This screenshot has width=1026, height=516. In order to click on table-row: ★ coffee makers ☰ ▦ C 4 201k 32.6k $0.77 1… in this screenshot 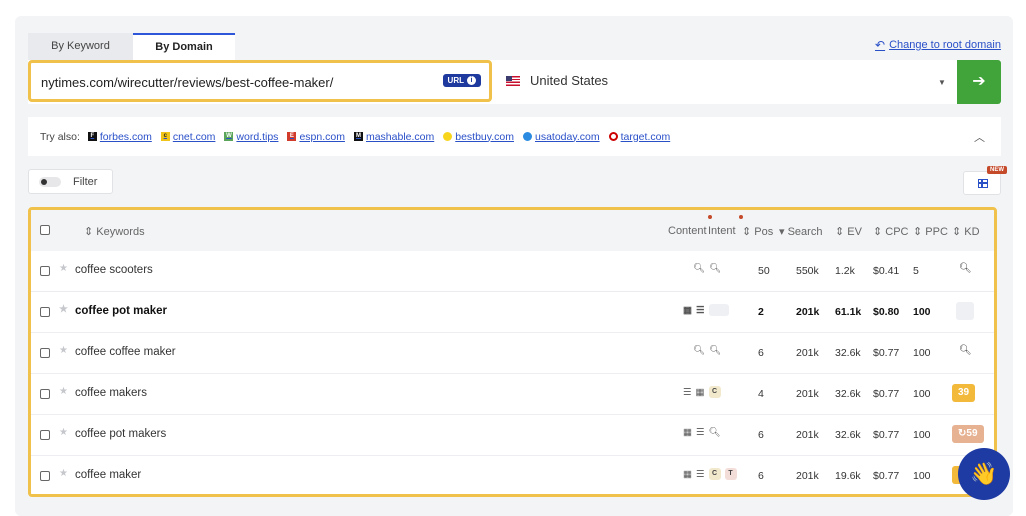, I will do `click(512, 394)`.